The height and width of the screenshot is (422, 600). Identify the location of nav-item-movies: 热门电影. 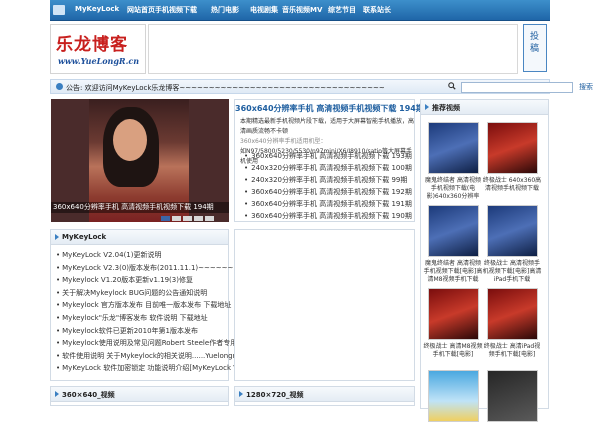
(225, 10).